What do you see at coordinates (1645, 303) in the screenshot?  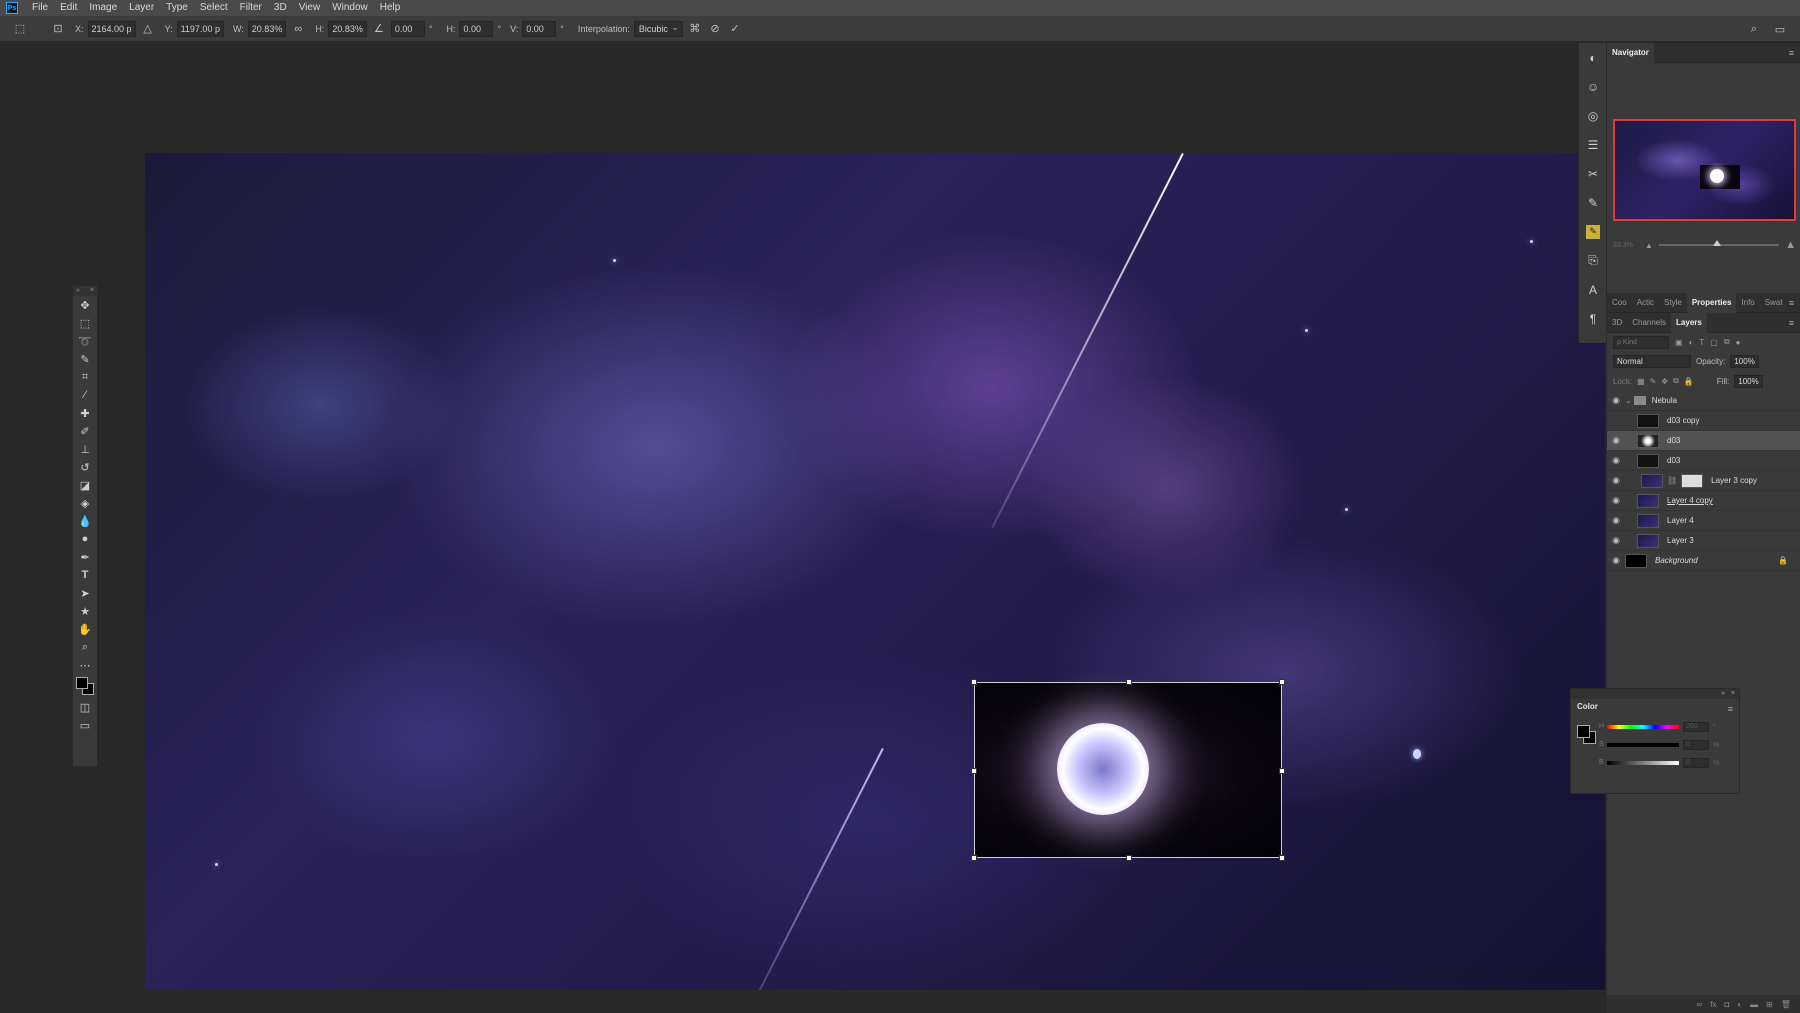 I see `tab-actions: Actic` at bounding box center [1645, 303].